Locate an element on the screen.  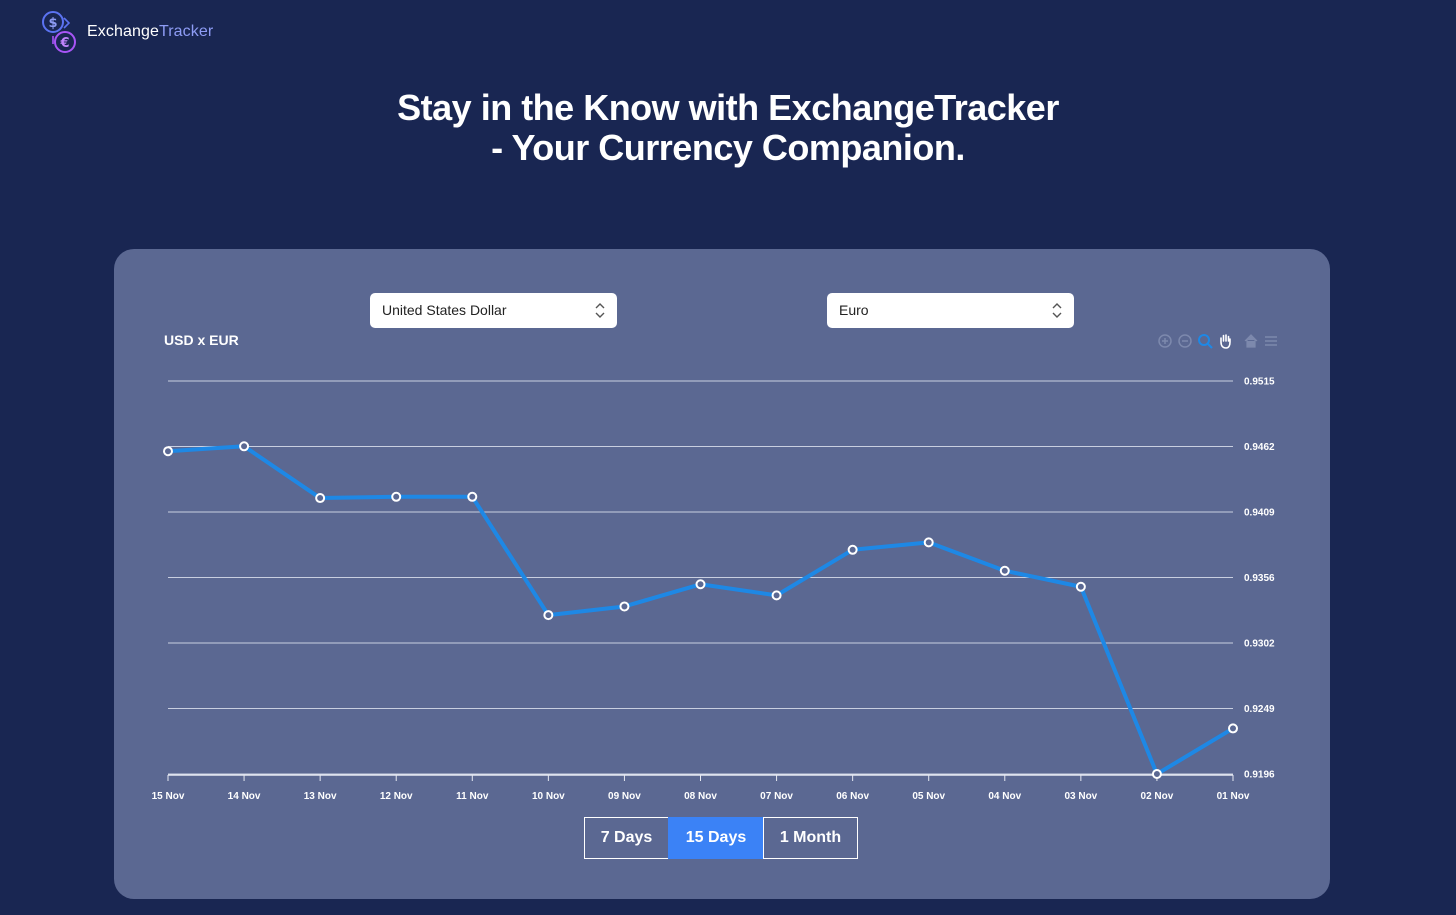
x-tick-label: 10 Nov is located at coordinates (548, 796).